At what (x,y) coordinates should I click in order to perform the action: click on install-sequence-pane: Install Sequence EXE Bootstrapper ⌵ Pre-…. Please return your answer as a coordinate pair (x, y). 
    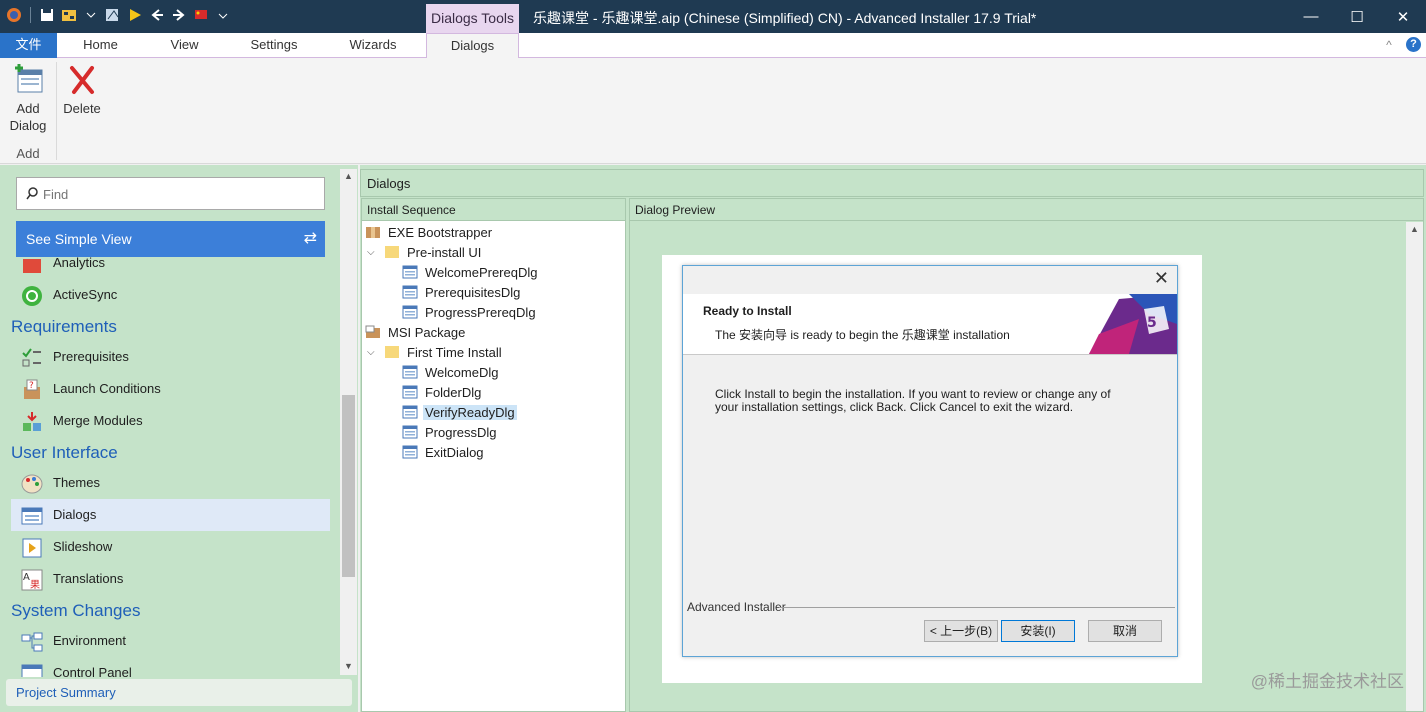
    Looking at the image, I should click on (493, 455).